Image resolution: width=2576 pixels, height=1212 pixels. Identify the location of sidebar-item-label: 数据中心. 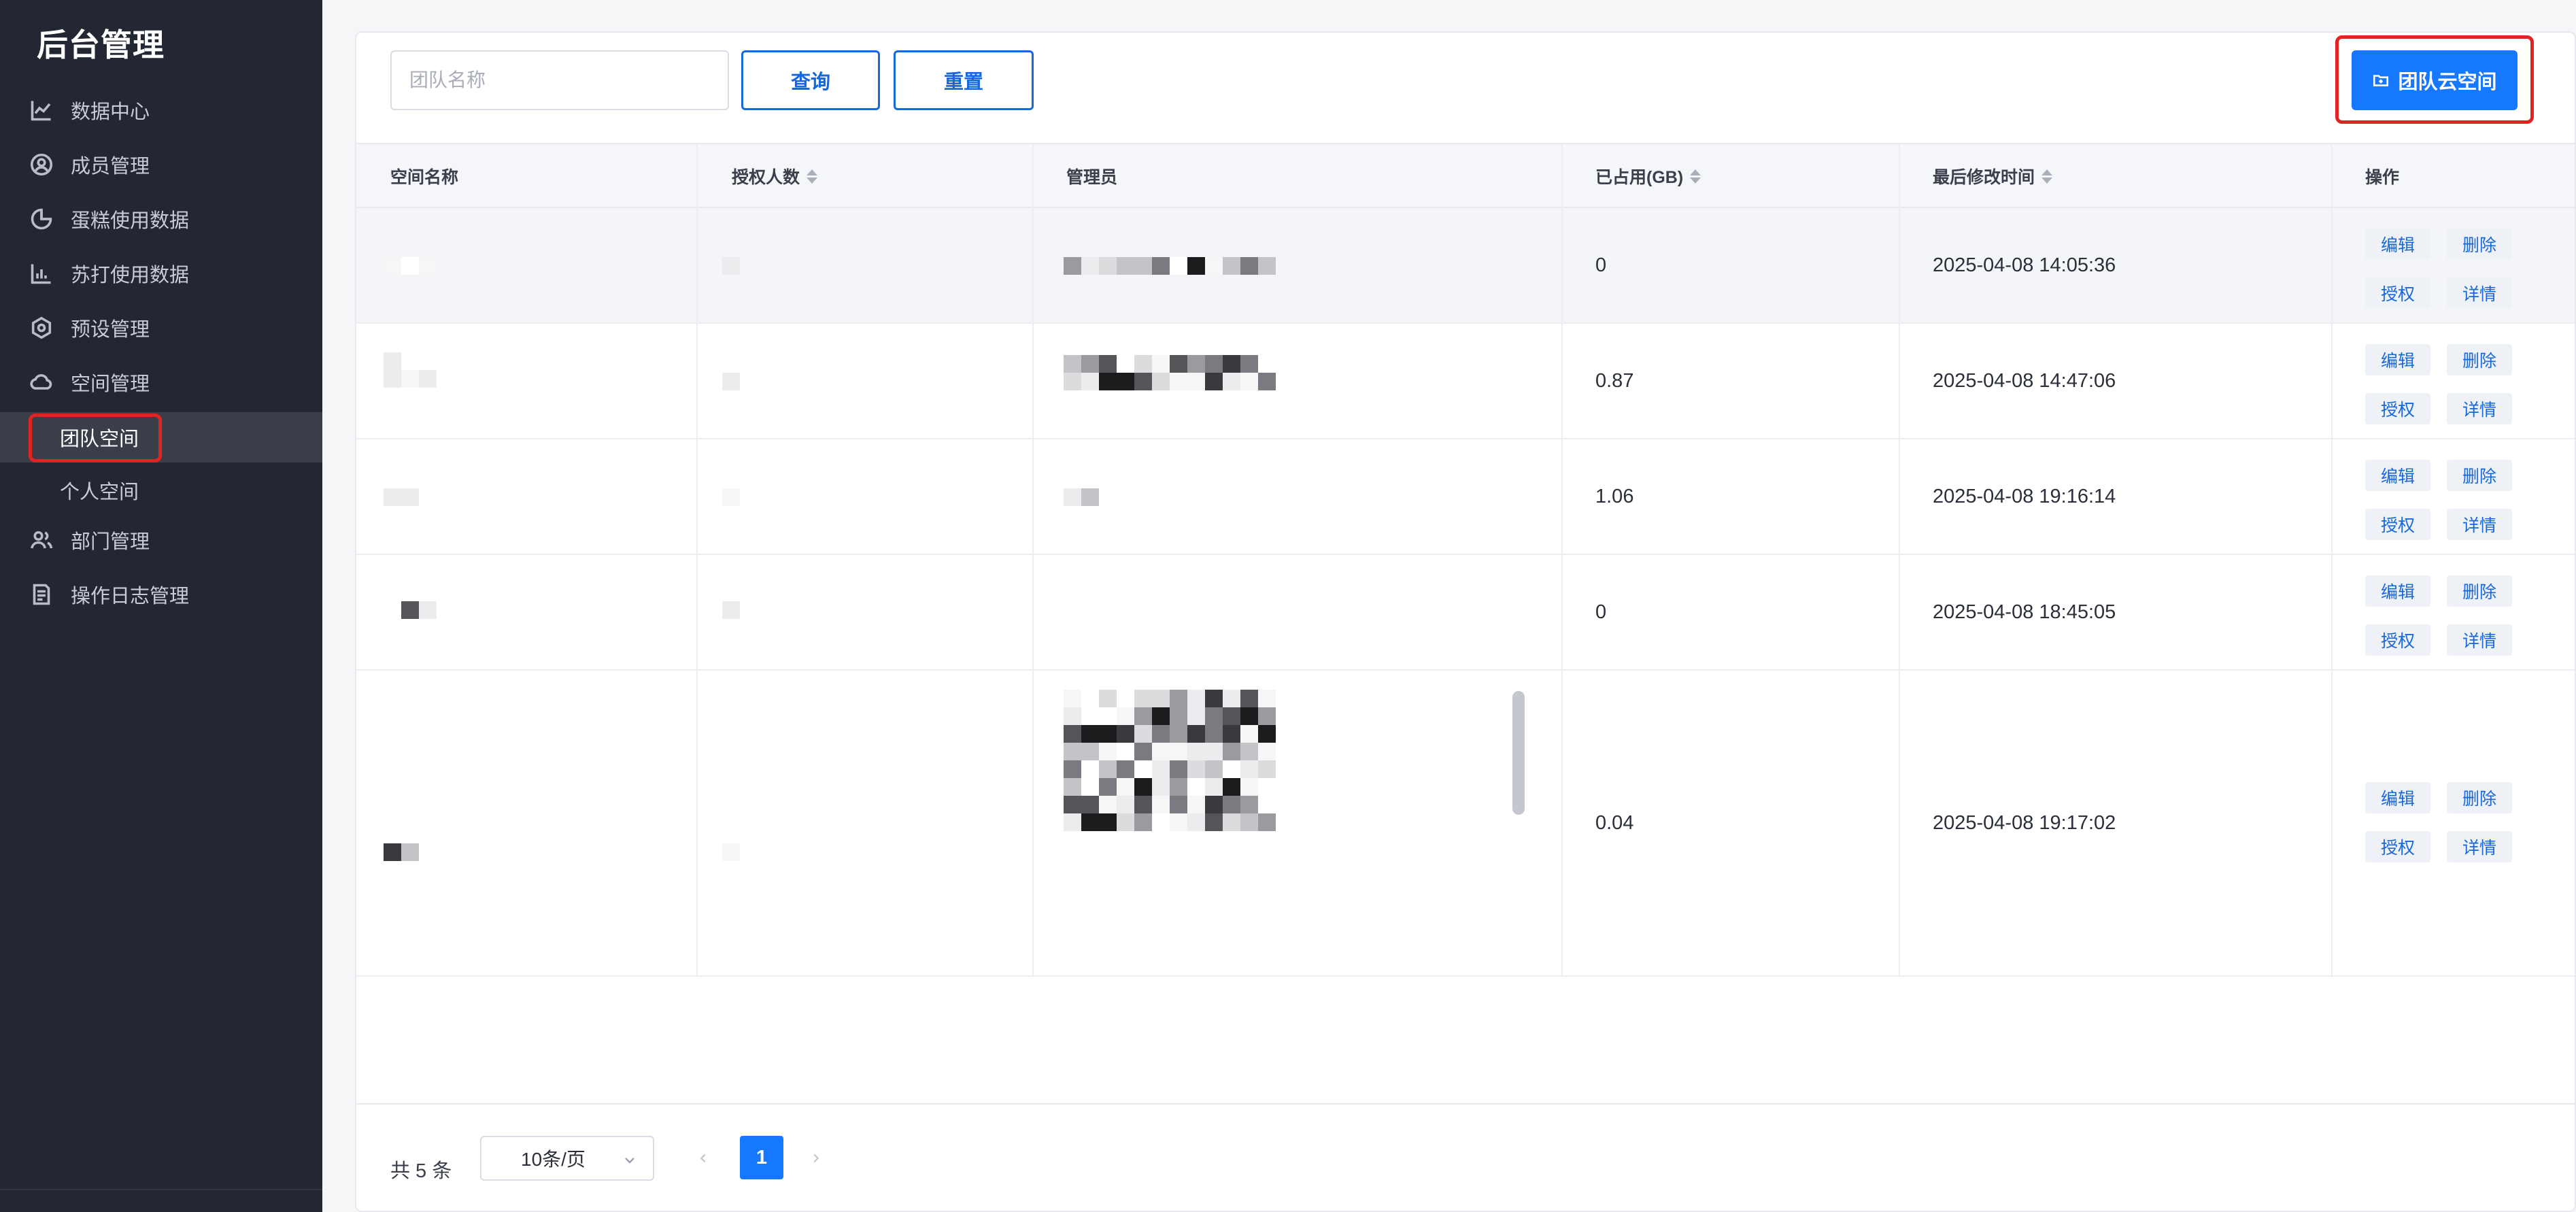
(110, 112).